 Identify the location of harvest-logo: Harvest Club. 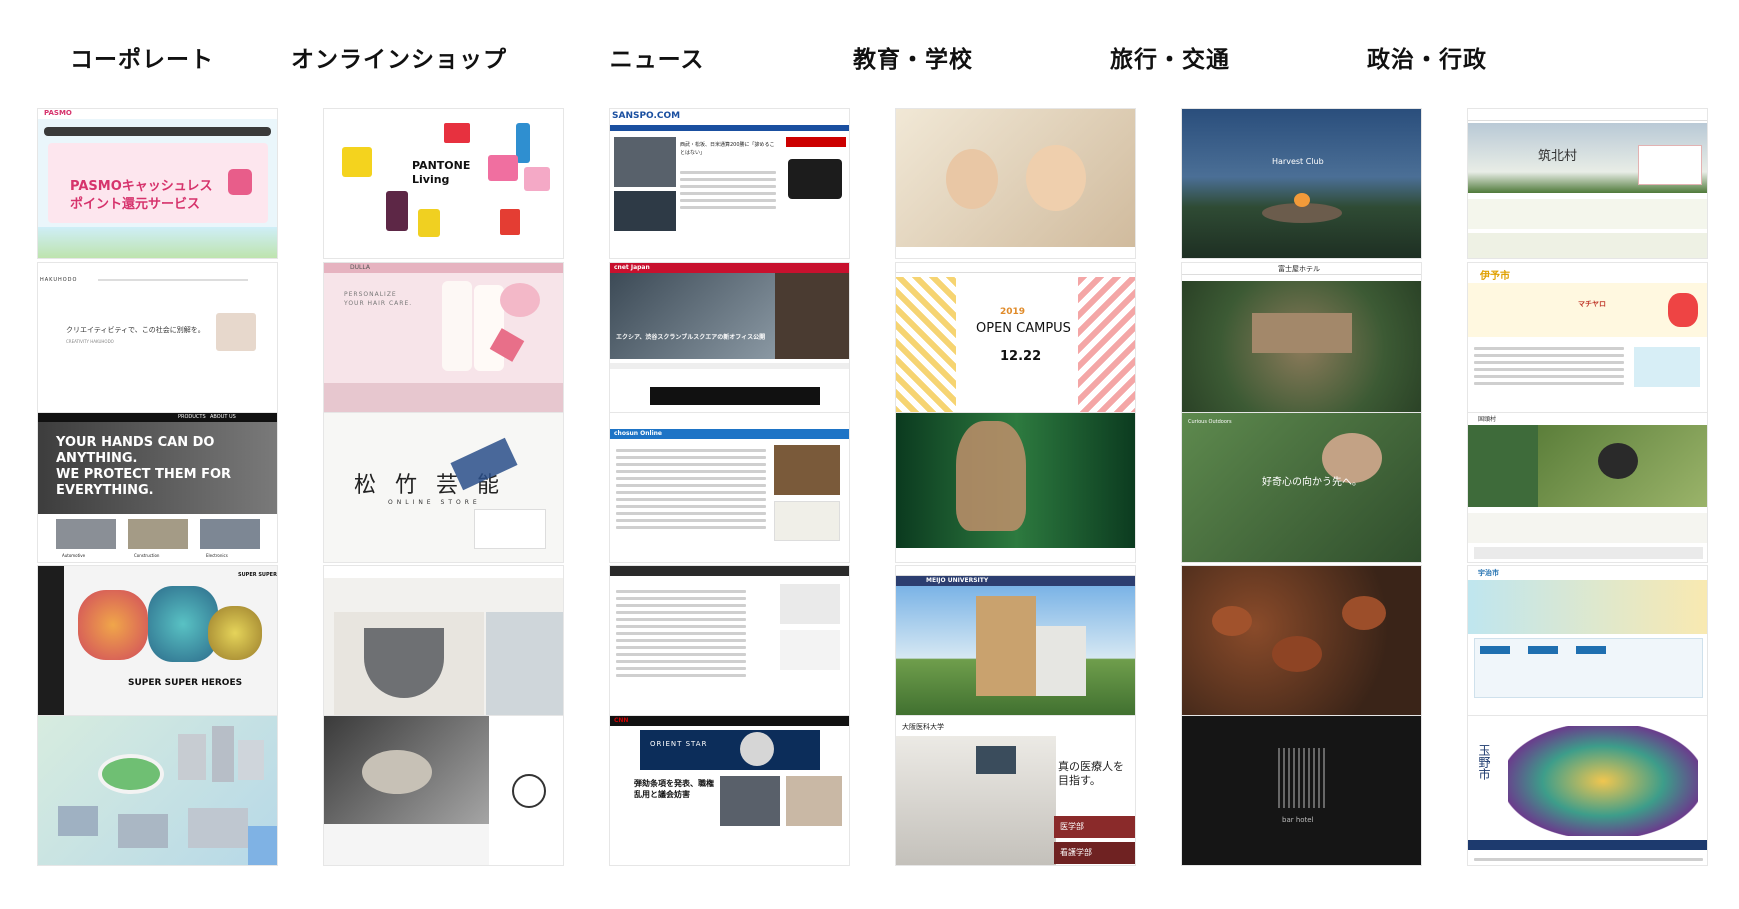
(1298, 161).